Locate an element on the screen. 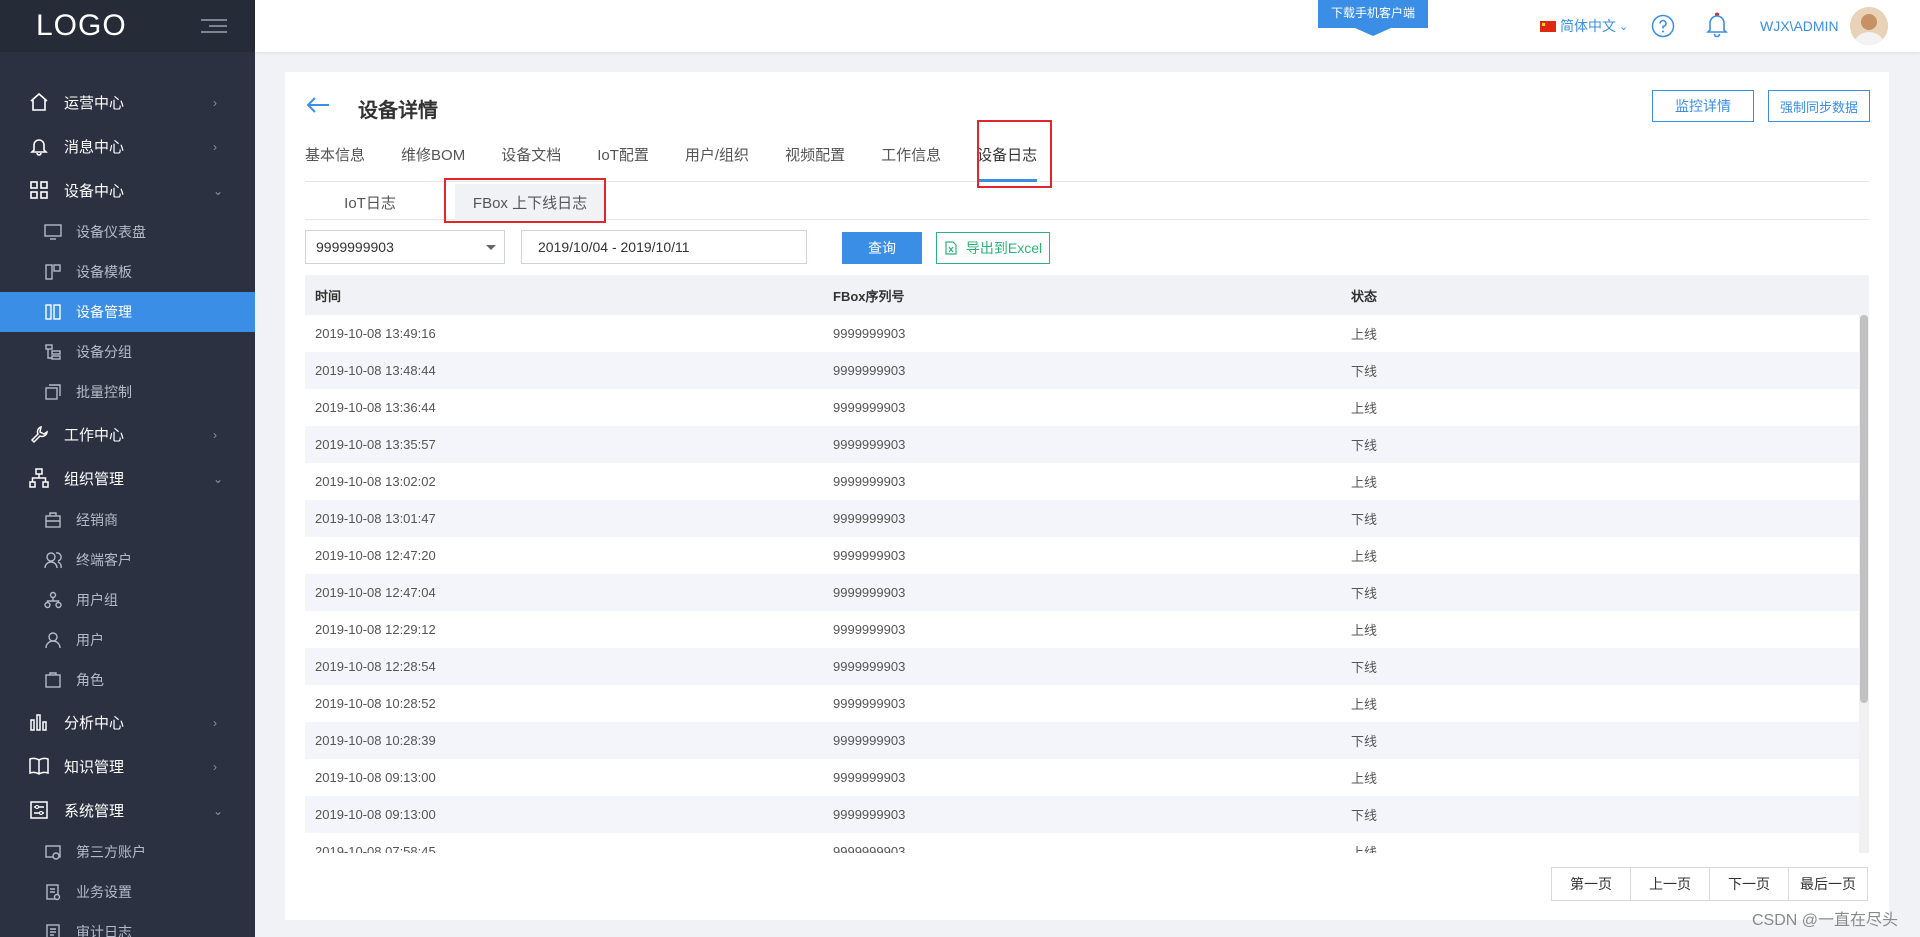  time-cell: 2019-10-08 10:28:52 is located at coordinates (375, 703).